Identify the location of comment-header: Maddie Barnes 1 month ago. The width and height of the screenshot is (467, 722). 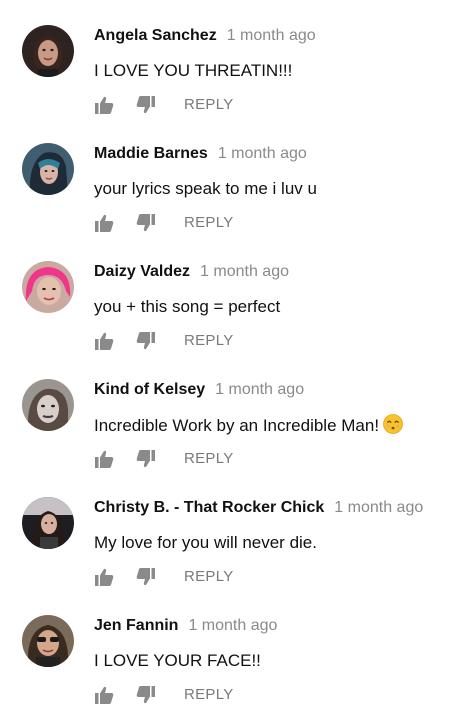
(200, 154).